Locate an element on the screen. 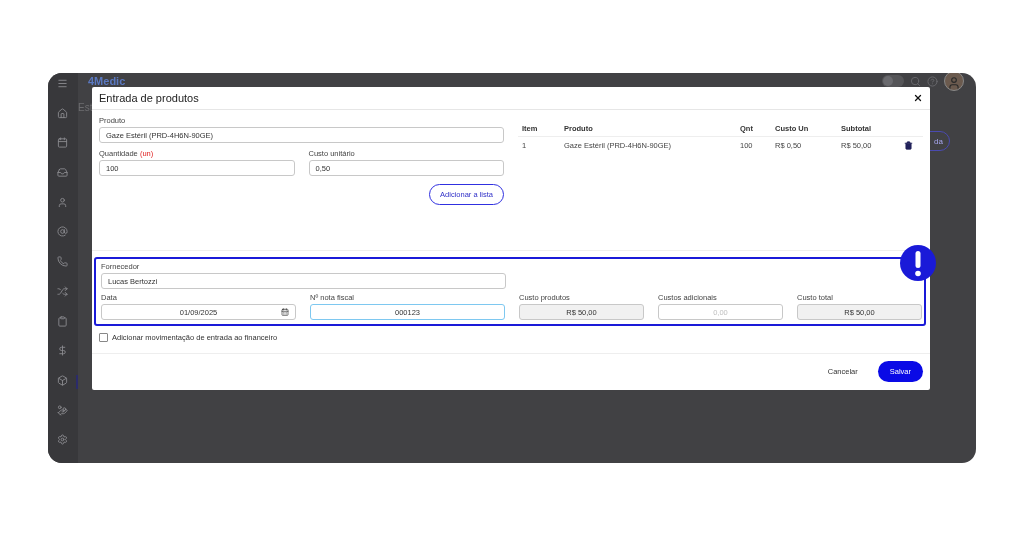 Image resolution: width=1024 pixels, height=538 pixels. shuffle-icon is located at coordinates (62, 291).